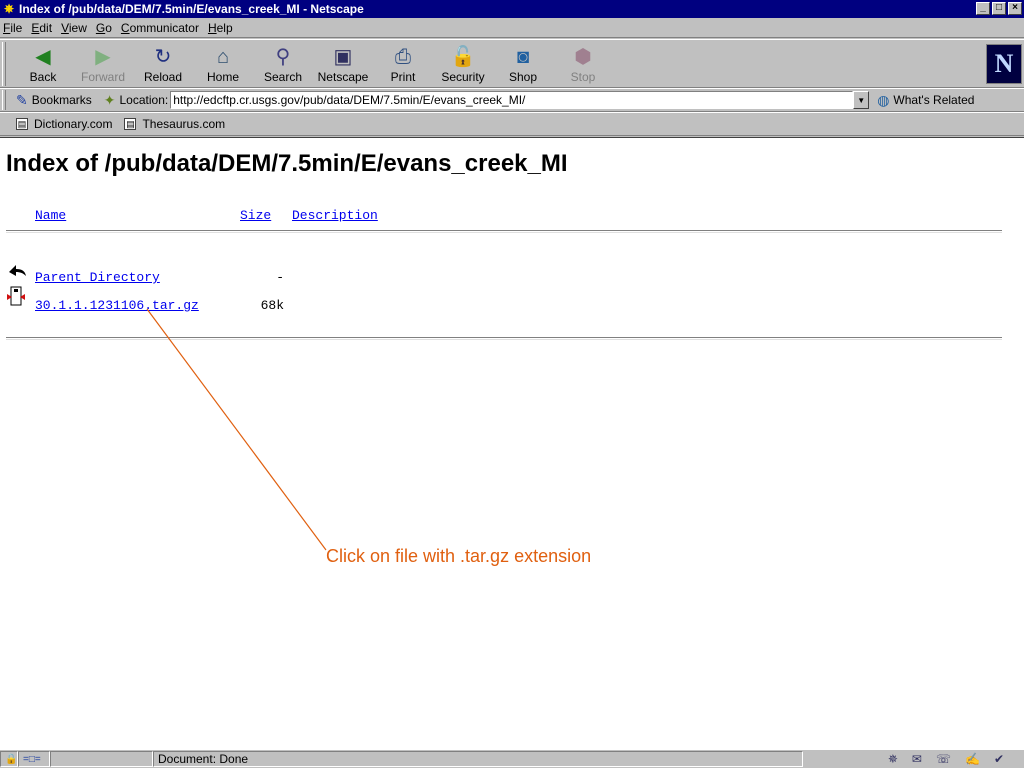 This screenshot has height=768, width=1024. What do you see at coordinates (893, 759) in the screenshot?
I see `navigator-icon: ✵` at bounding box center [893, 759].